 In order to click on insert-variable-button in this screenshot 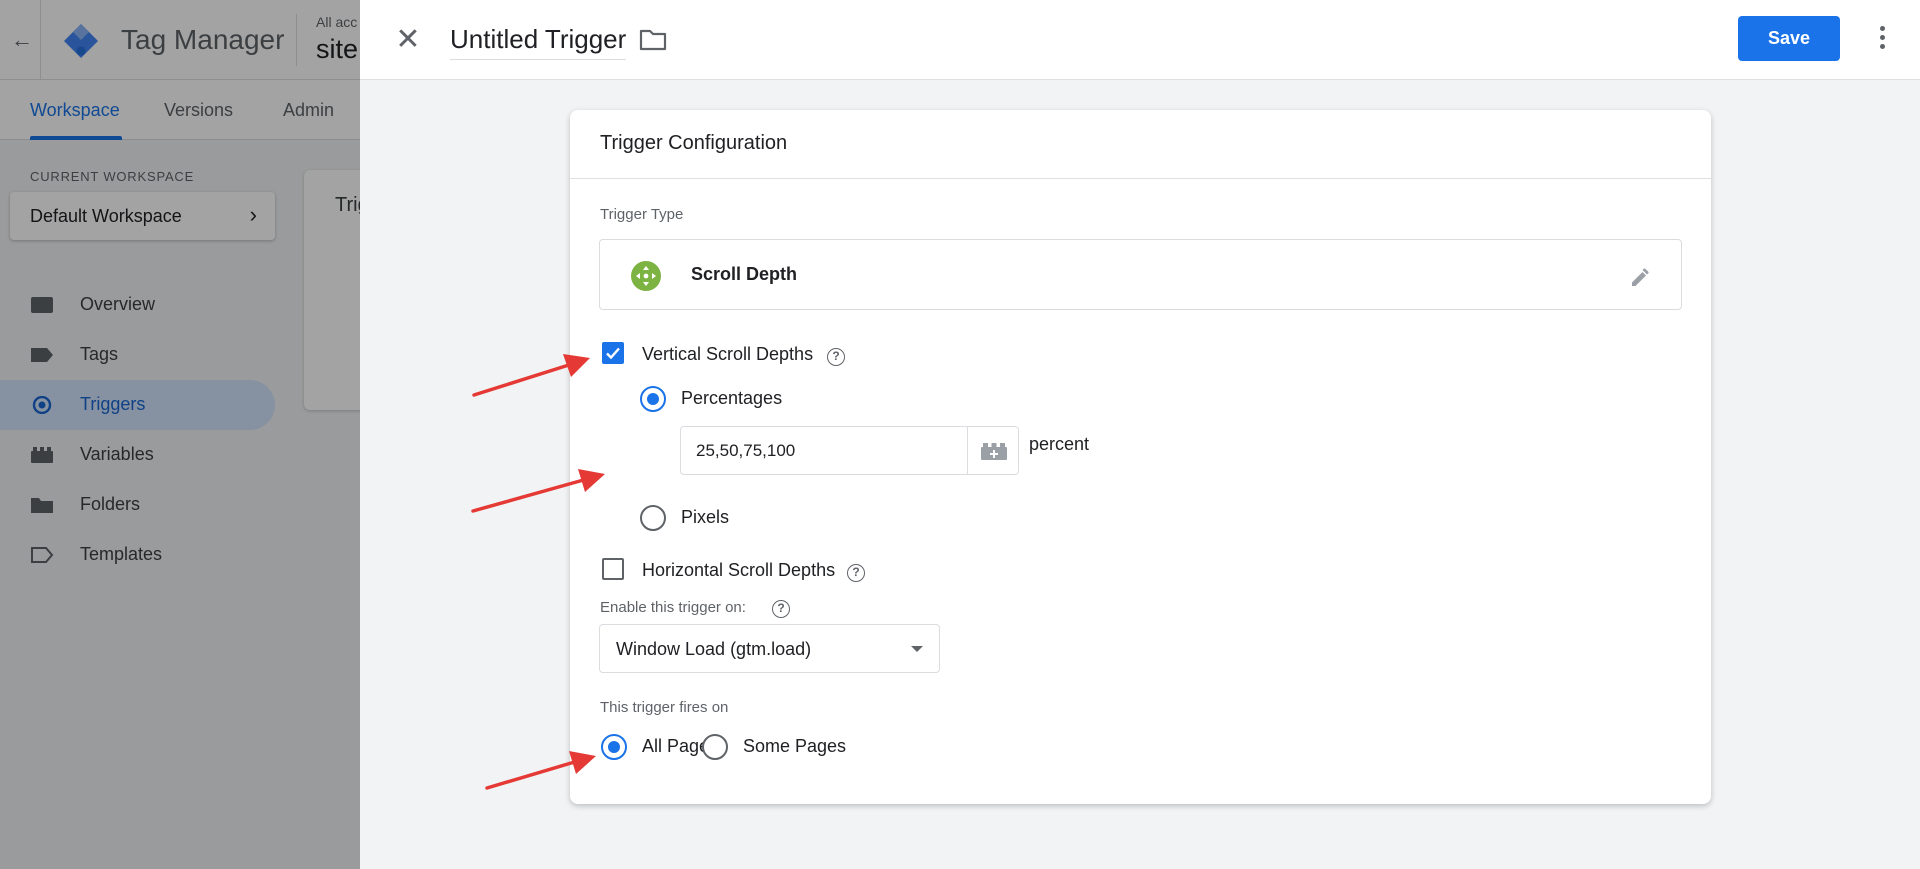, I will do `click(993, 450)`.